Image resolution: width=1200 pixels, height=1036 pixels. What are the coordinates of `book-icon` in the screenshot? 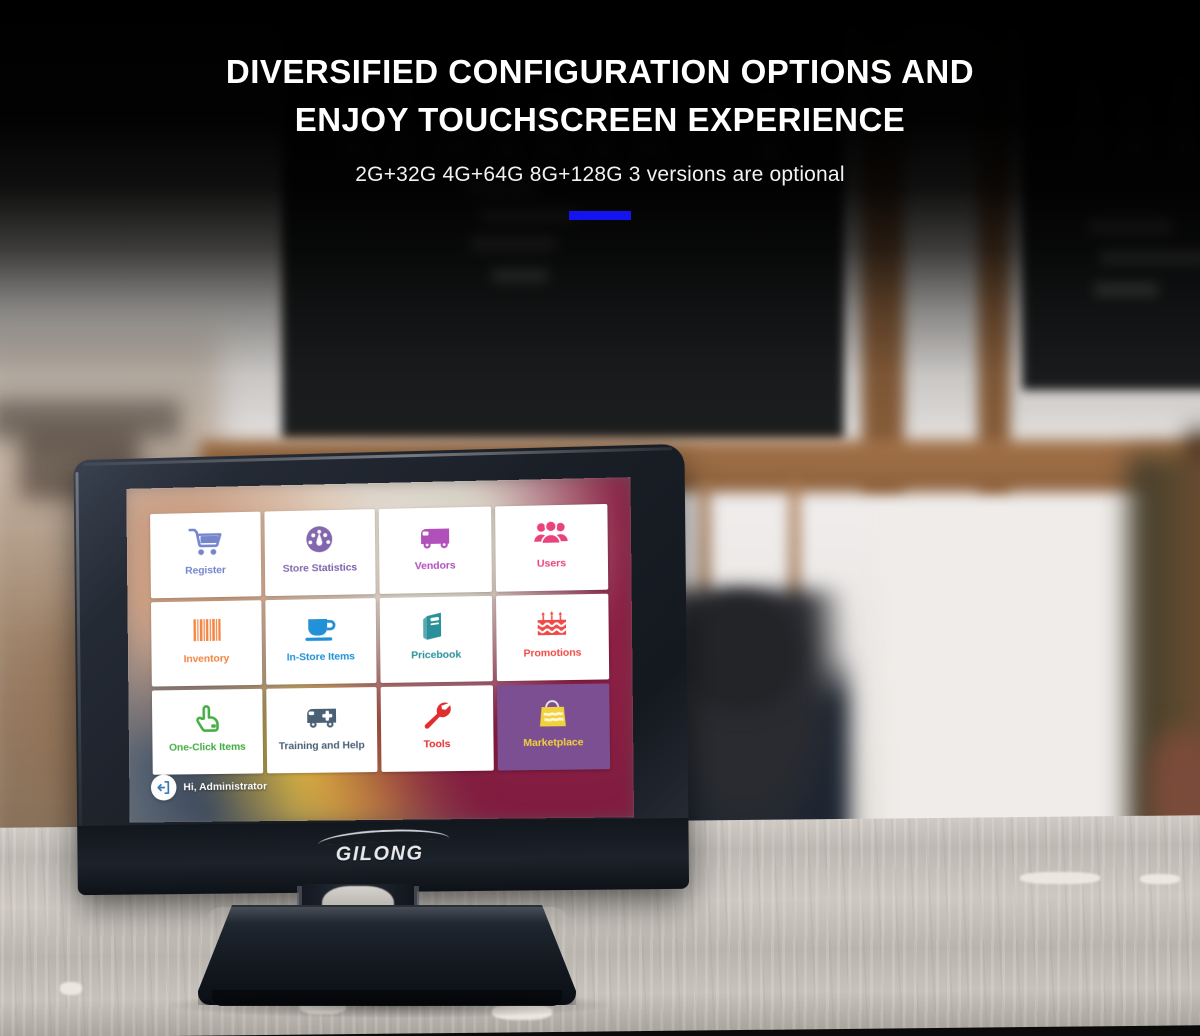 It's located at (436, 626).